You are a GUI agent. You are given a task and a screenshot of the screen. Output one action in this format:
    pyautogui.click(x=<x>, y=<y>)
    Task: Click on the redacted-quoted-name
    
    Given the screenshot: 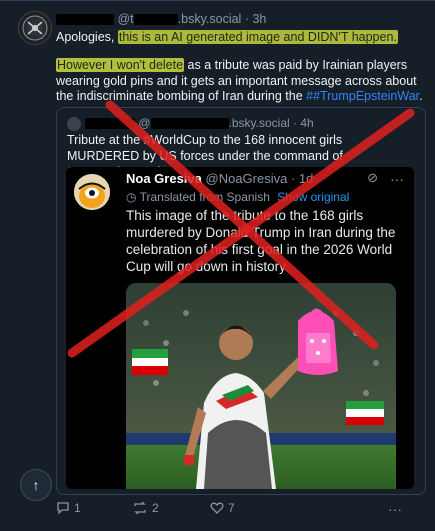 What is the action you would take?
    pyautogui.click(x=110, y=124)
    